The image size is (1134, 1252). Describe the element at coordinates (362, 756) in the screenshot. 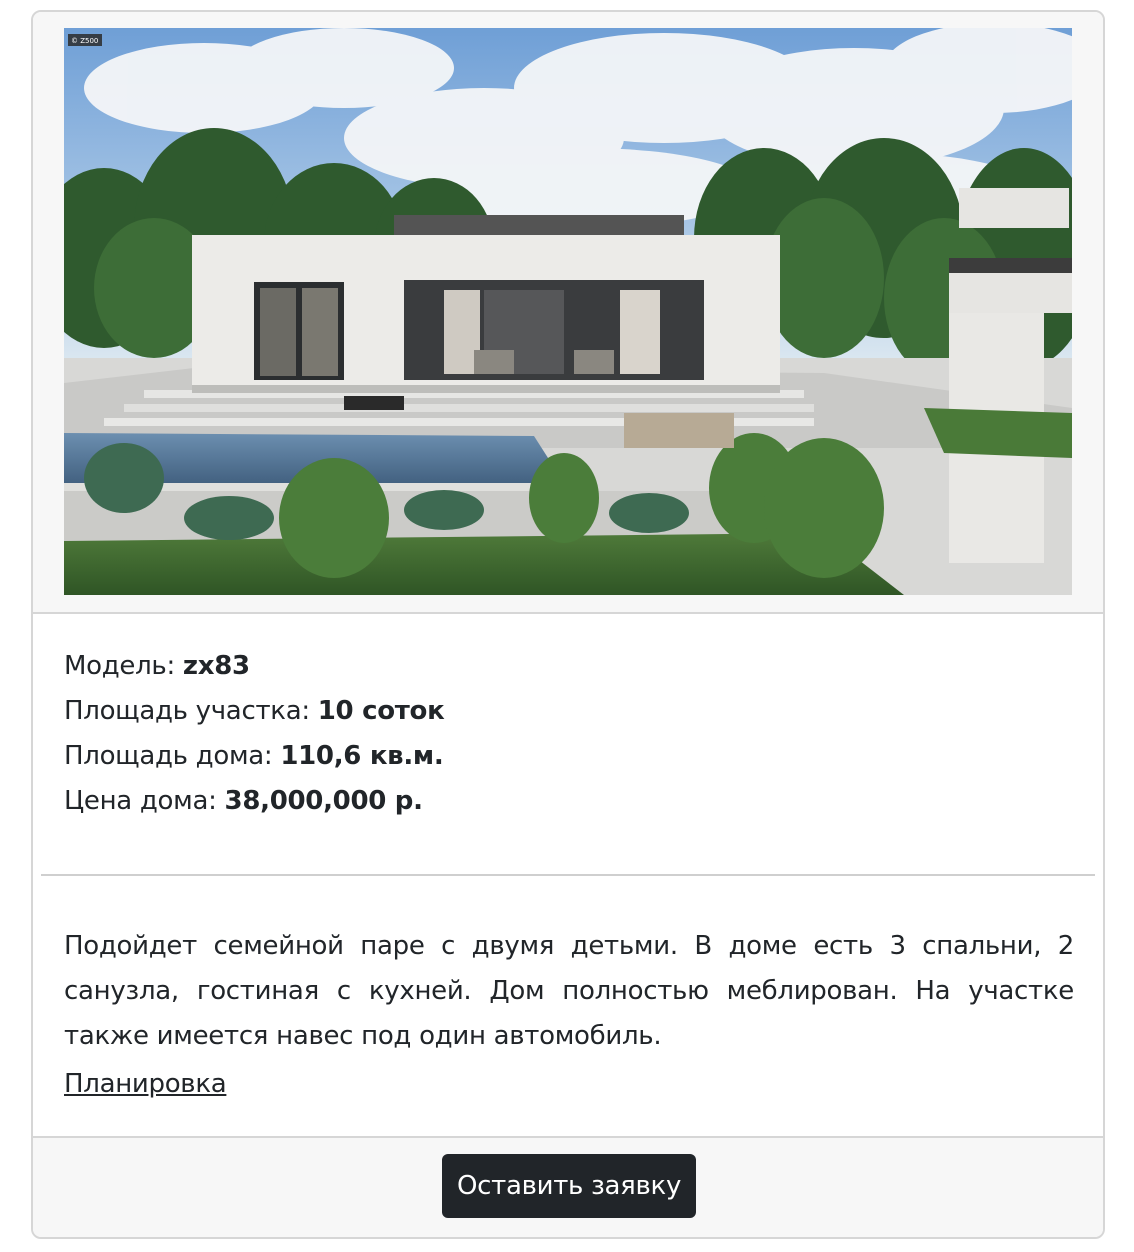

I see `spec-value: 110,6 кв.м.` at that location.